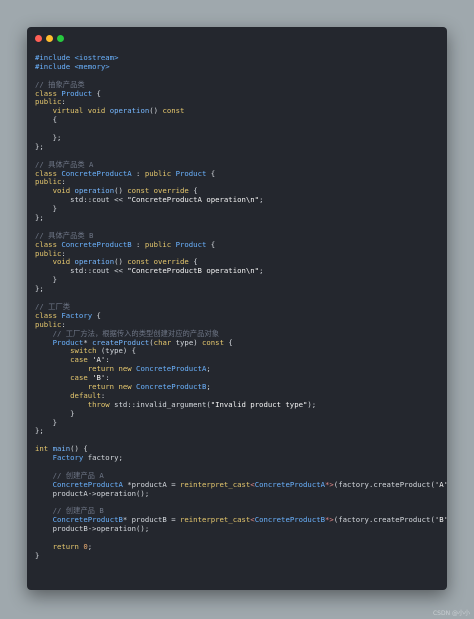 Image resolution: width=474 pixels, height=619 pixels. What do you see at coordinates (60, 84) in the screenshot?
I see `code-token: // 抽象产品类` at bounding box center [60, 84].